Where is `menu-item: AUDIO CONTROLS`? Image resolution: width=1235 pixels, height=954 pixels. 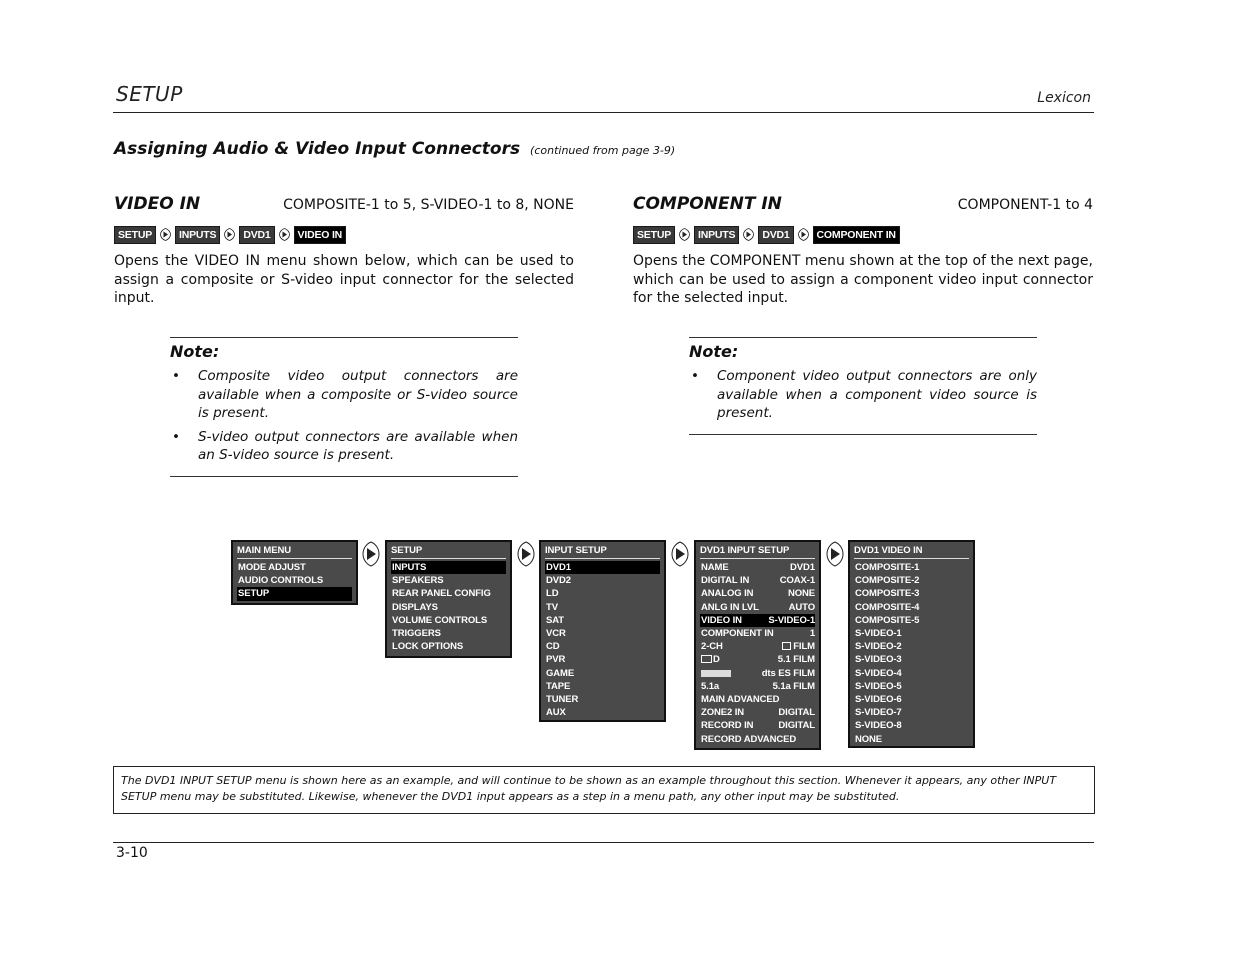
menu-item: AUDIO CONTROLS is located at coordinates (281, 581).